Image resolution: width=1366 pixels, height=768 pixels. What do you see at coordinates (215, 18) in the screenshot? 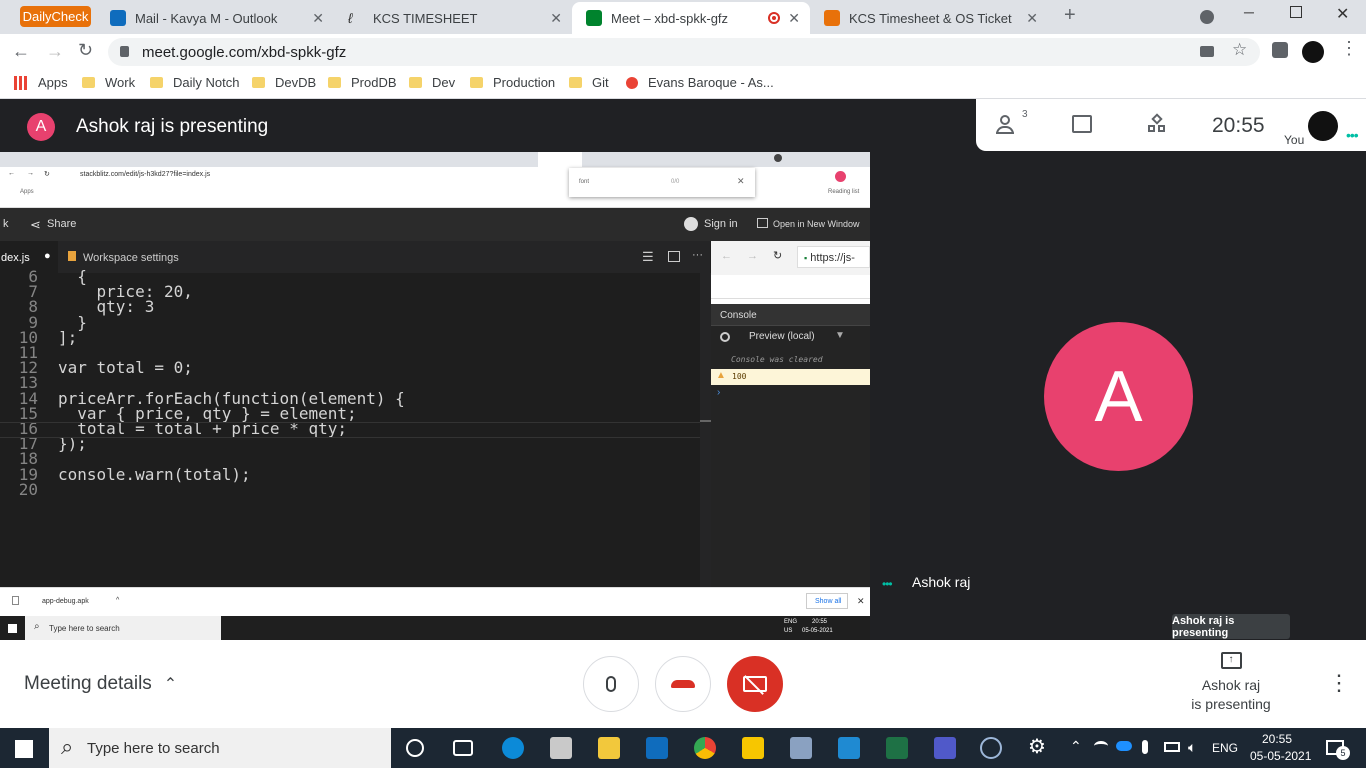
I see `tab-outlook: Mail - Kavya M - Outlook ✕` at bounding box center [215, 18].